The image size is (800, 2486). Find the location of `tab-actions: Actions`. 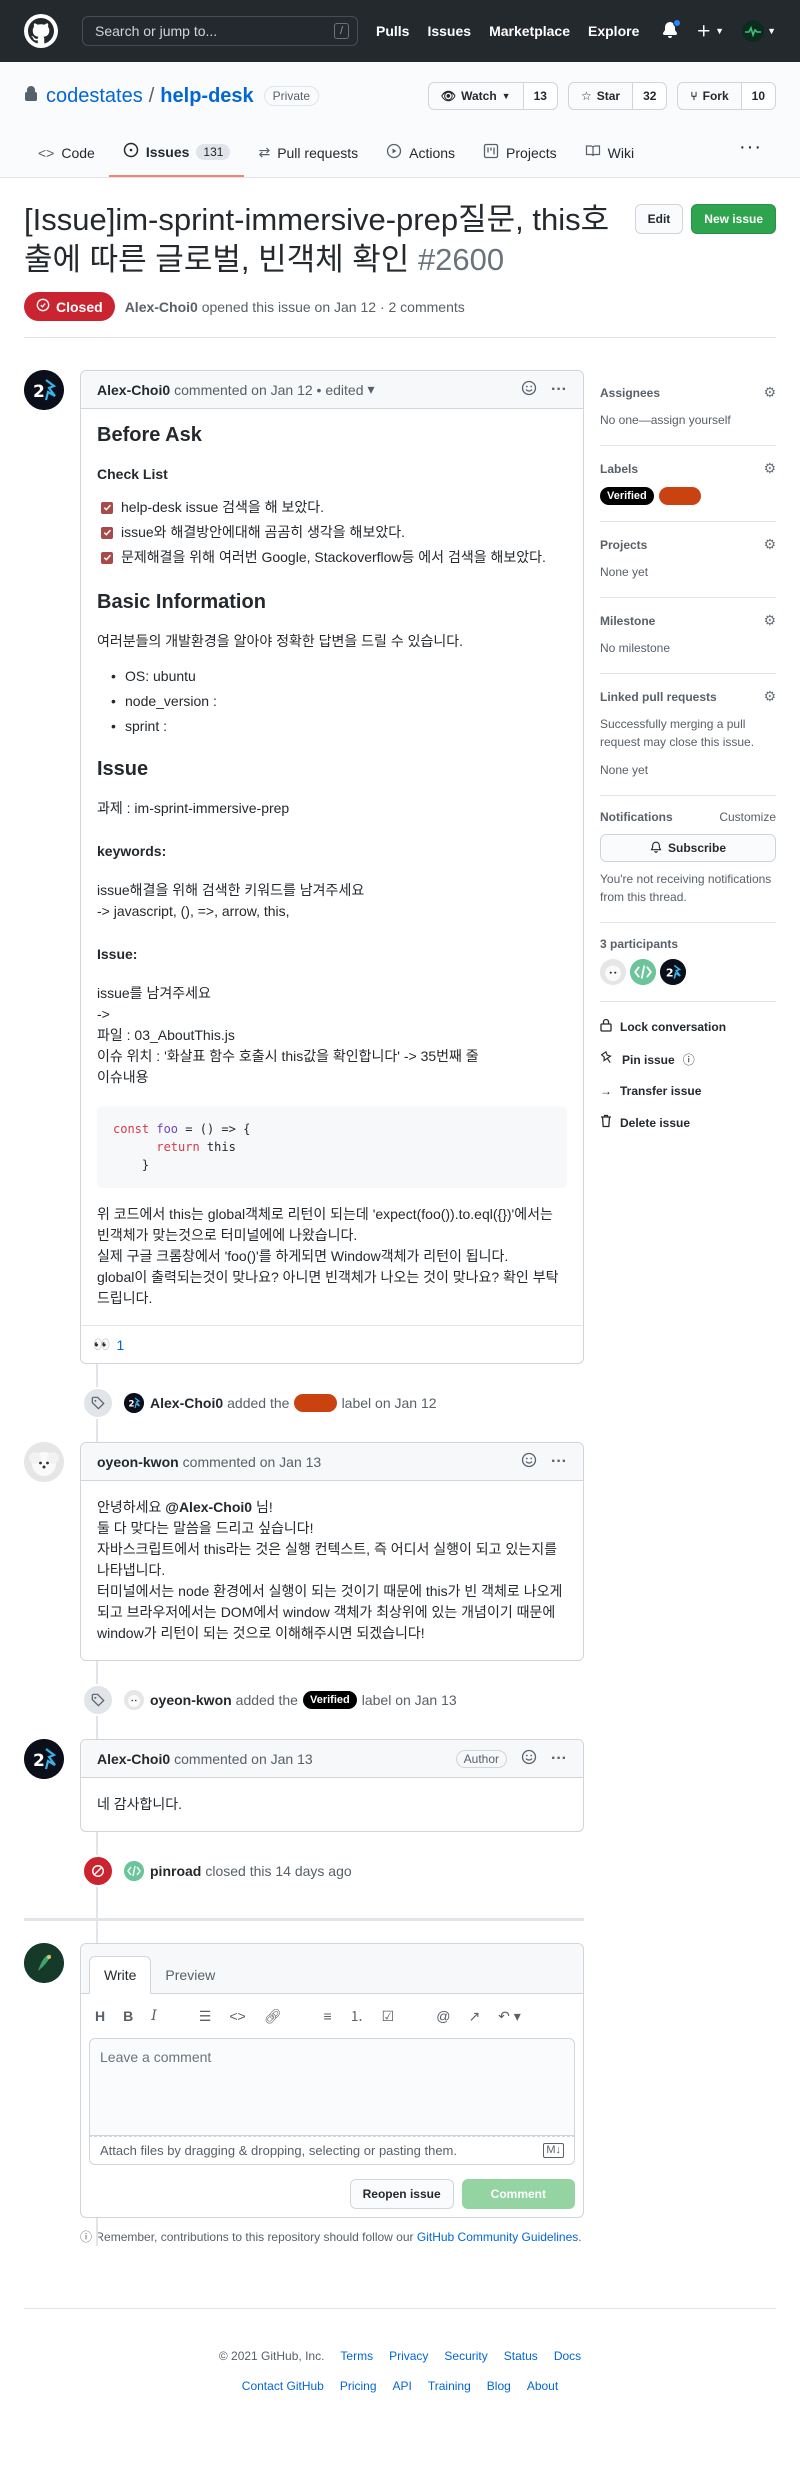

tab-actions: Actions is located at coordinates (420, 154).